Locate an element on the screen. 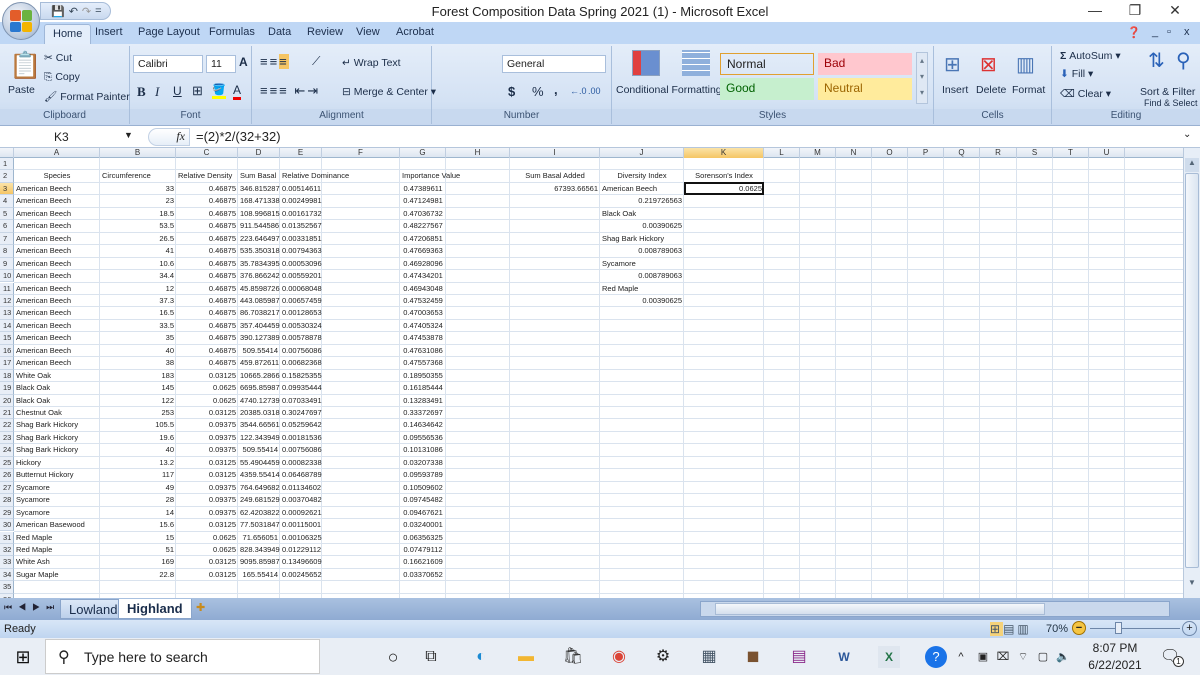 This screenshot has width=1200, height=675. name-box-dropdown-icon: ▼ is located at coordinates (128, 135).